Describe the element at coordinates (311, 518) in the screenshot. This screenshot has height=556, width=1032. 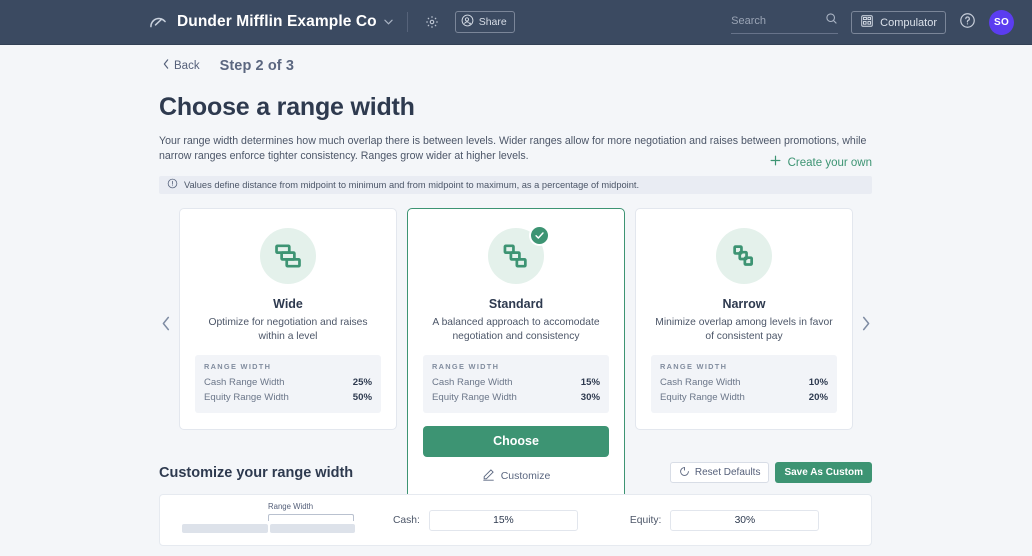
I see `range-width-bracket` at that location.